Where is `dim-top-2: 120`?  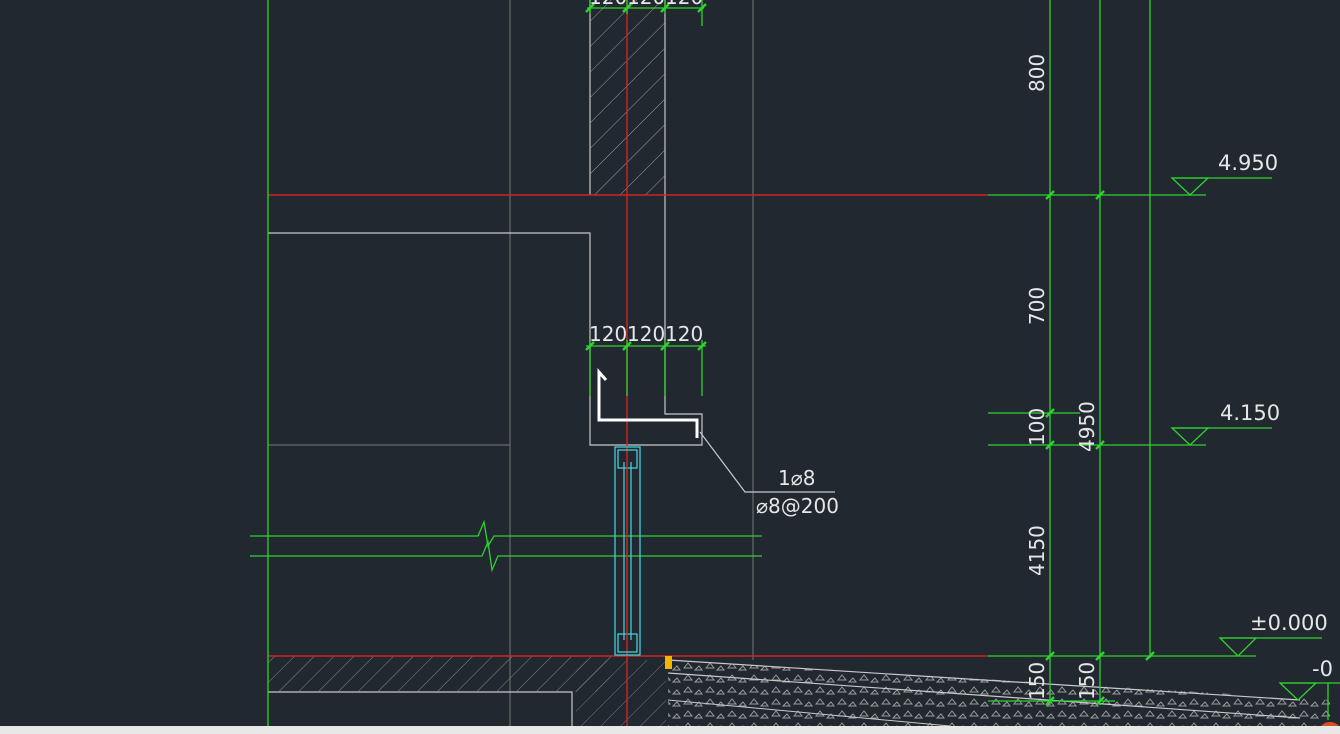
dim-top-2: 120 is located at coordinates (646, 4).